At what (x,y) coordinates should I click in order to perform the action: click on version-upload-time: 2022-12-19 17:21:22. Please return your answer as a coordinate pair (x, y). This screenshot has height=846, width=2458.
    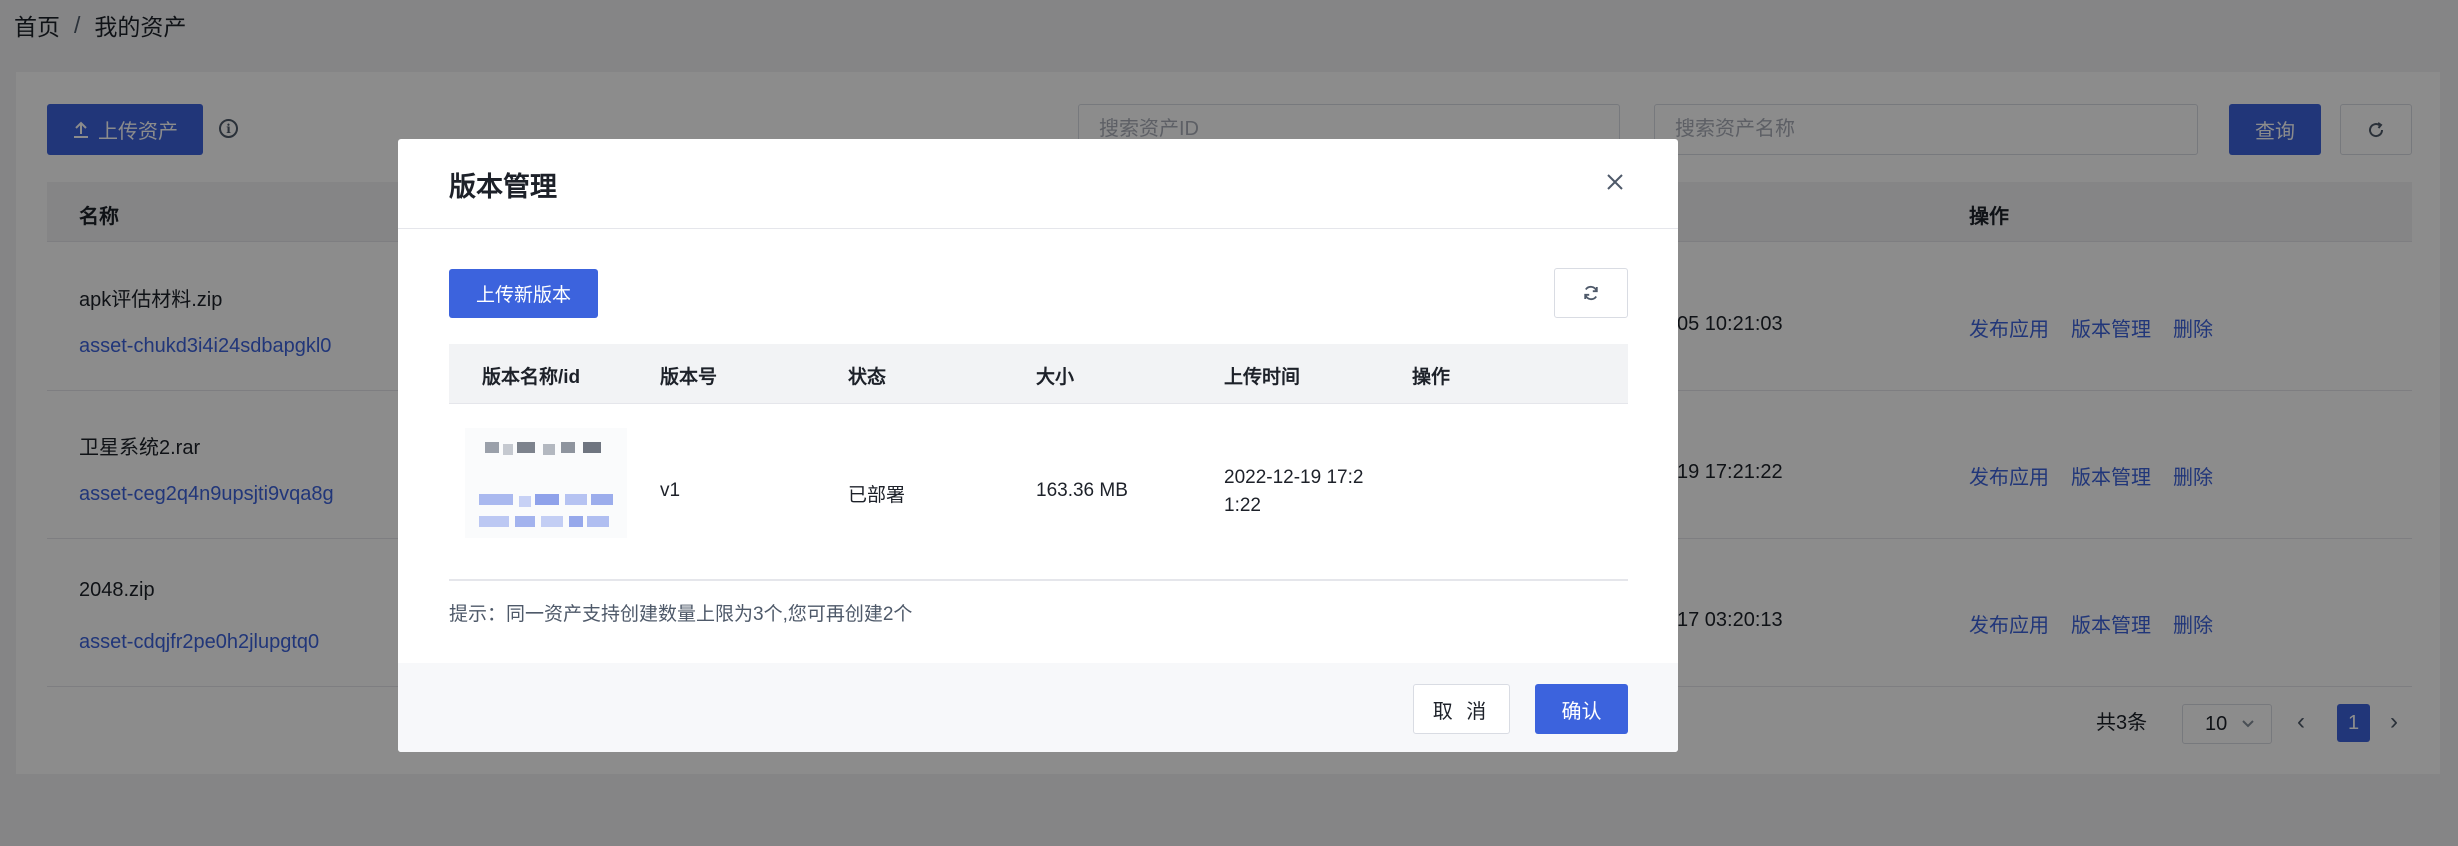
    Looking at the image, I should click on (1294, 491).